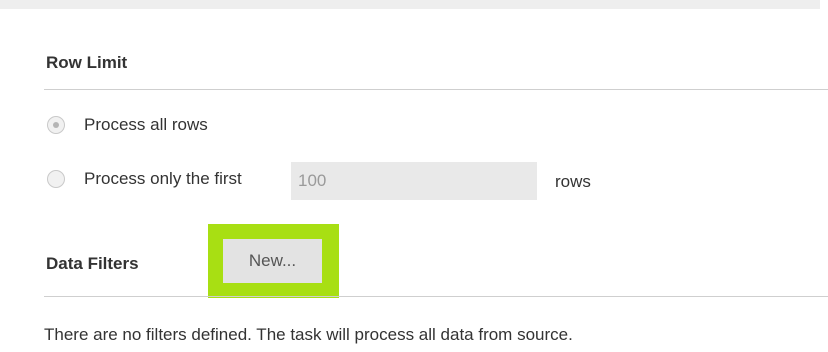 The image size is (828, 352). Describe the element at coordinates (163, 178) in the screenshot. I see `process-first-rows-label: Process only the first` at that location.